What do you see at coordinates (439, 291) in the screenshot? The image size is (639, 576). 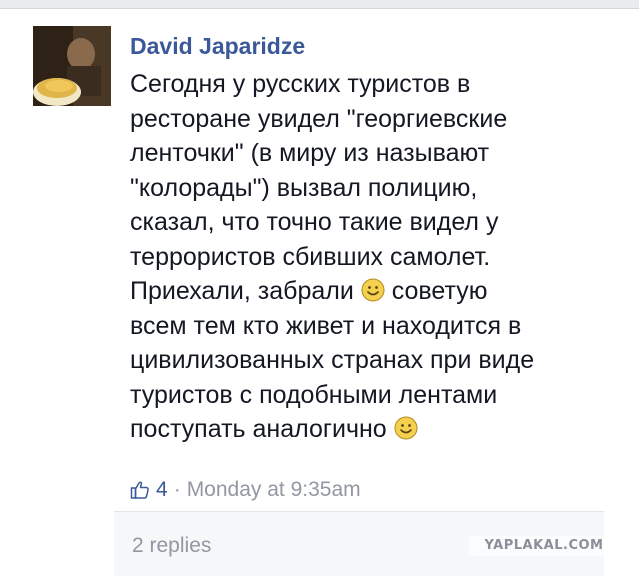 I see `comment-fragment: советую` at bounding box center [439, 291].